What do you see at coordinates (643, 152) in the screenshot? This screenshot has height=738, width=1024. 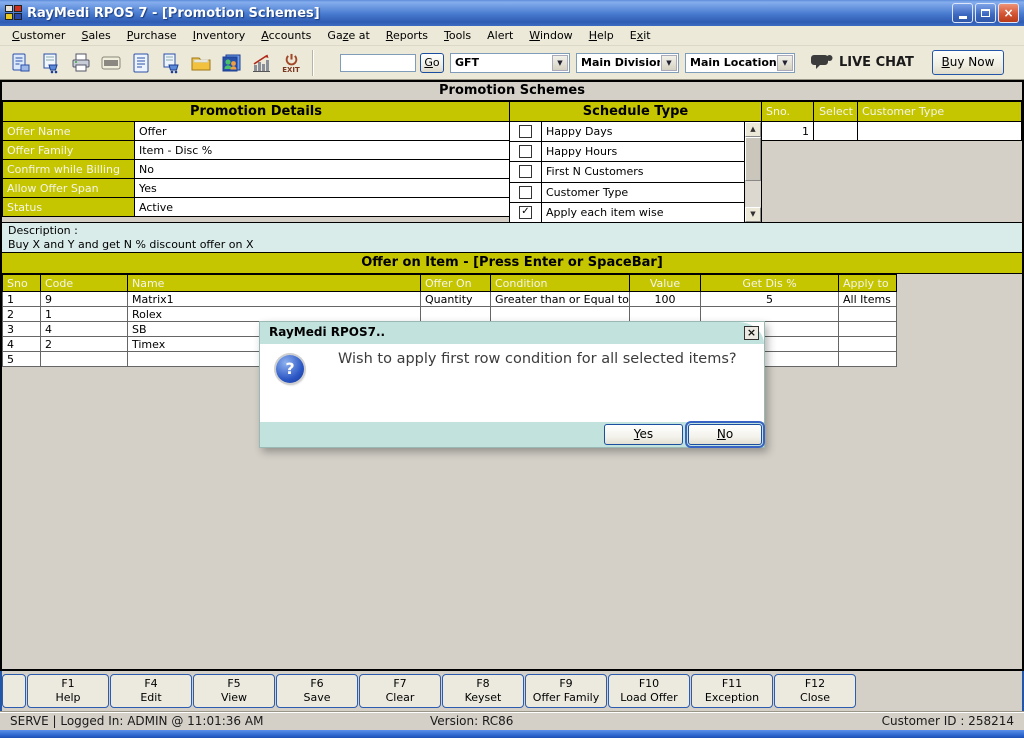 I see `schedule-option-label: Happy Hours` at bounding box center [643, 152].